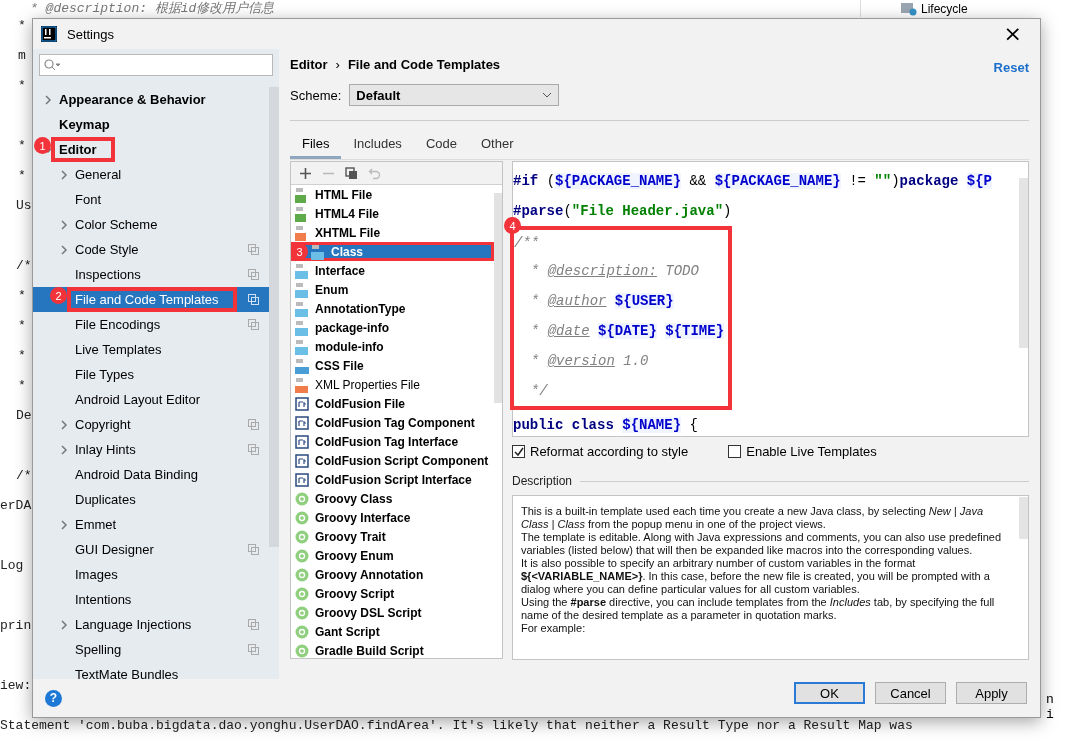  What do you see at coordinates (441, 145) in the screenshot?
I see `tab: Code` at bounding box center [441, 145].